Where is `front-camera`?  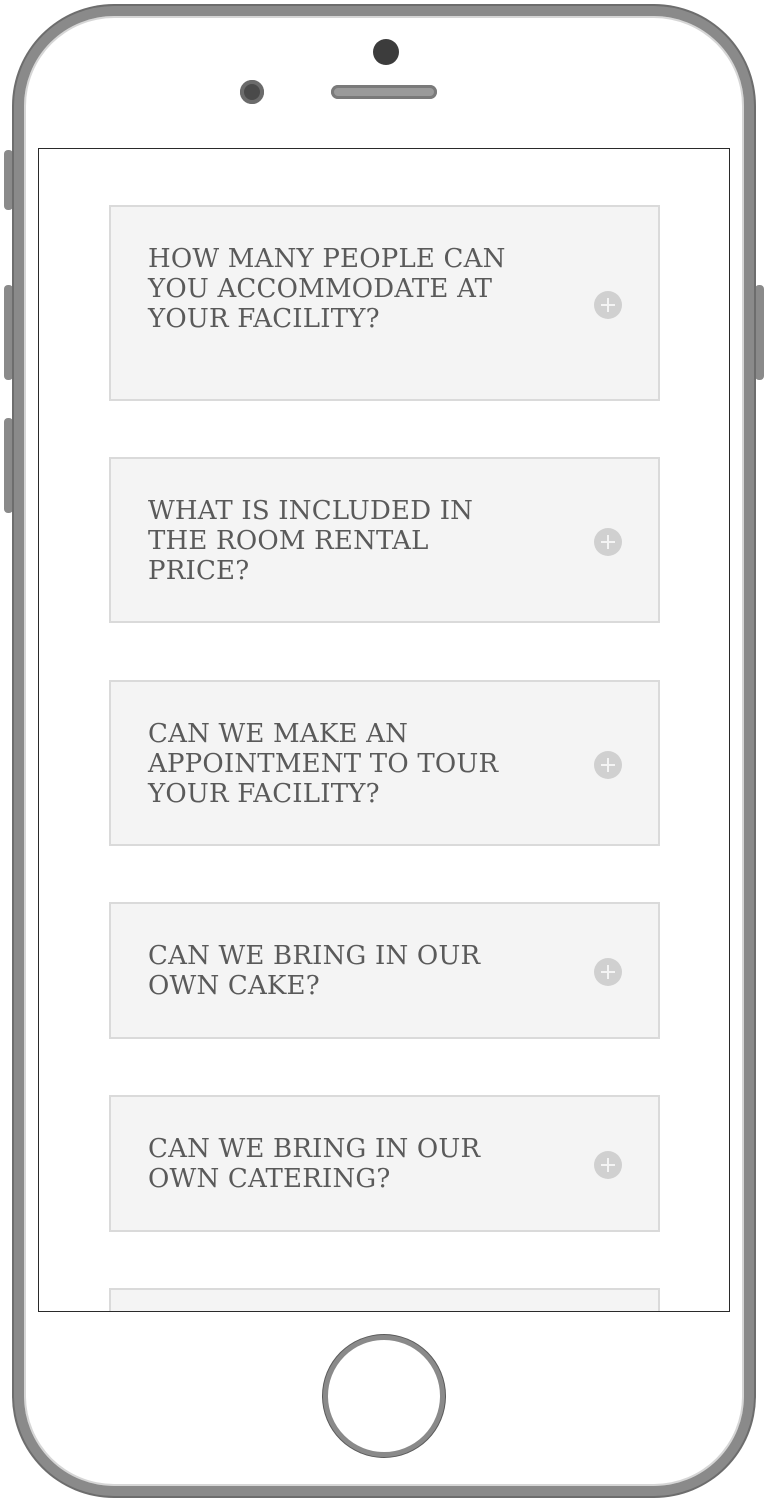 front-camera is located at coordinates (386, 52).